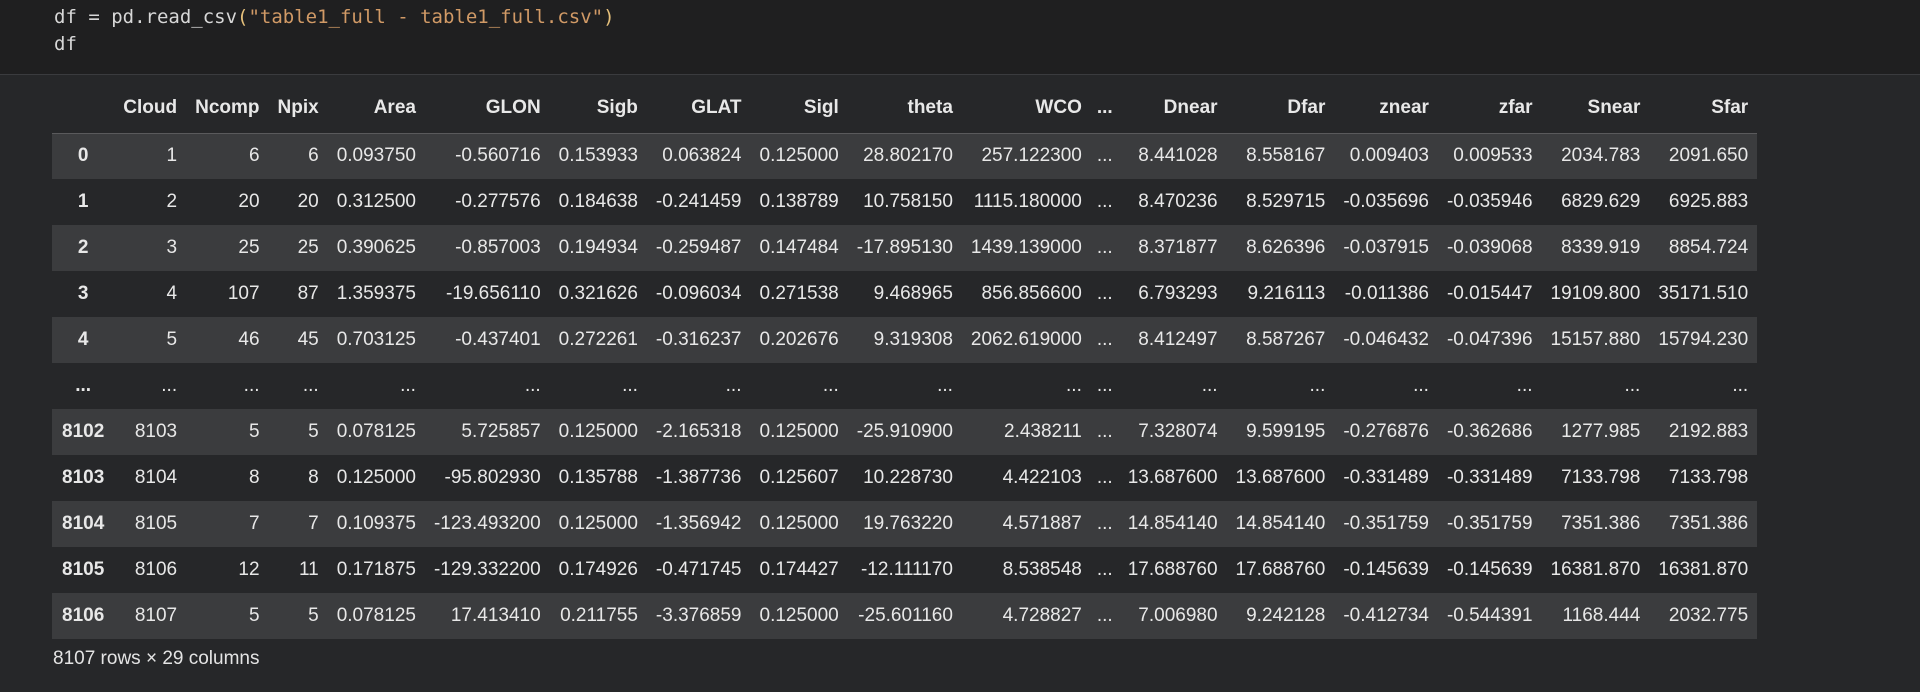 Image resolution: width=1920 pixels, height=692 pixels. What do you see at coordinates (1601, 431) in the screenshot?
I see `table-cell: 1277.985` at bounding box center [1601, 431].